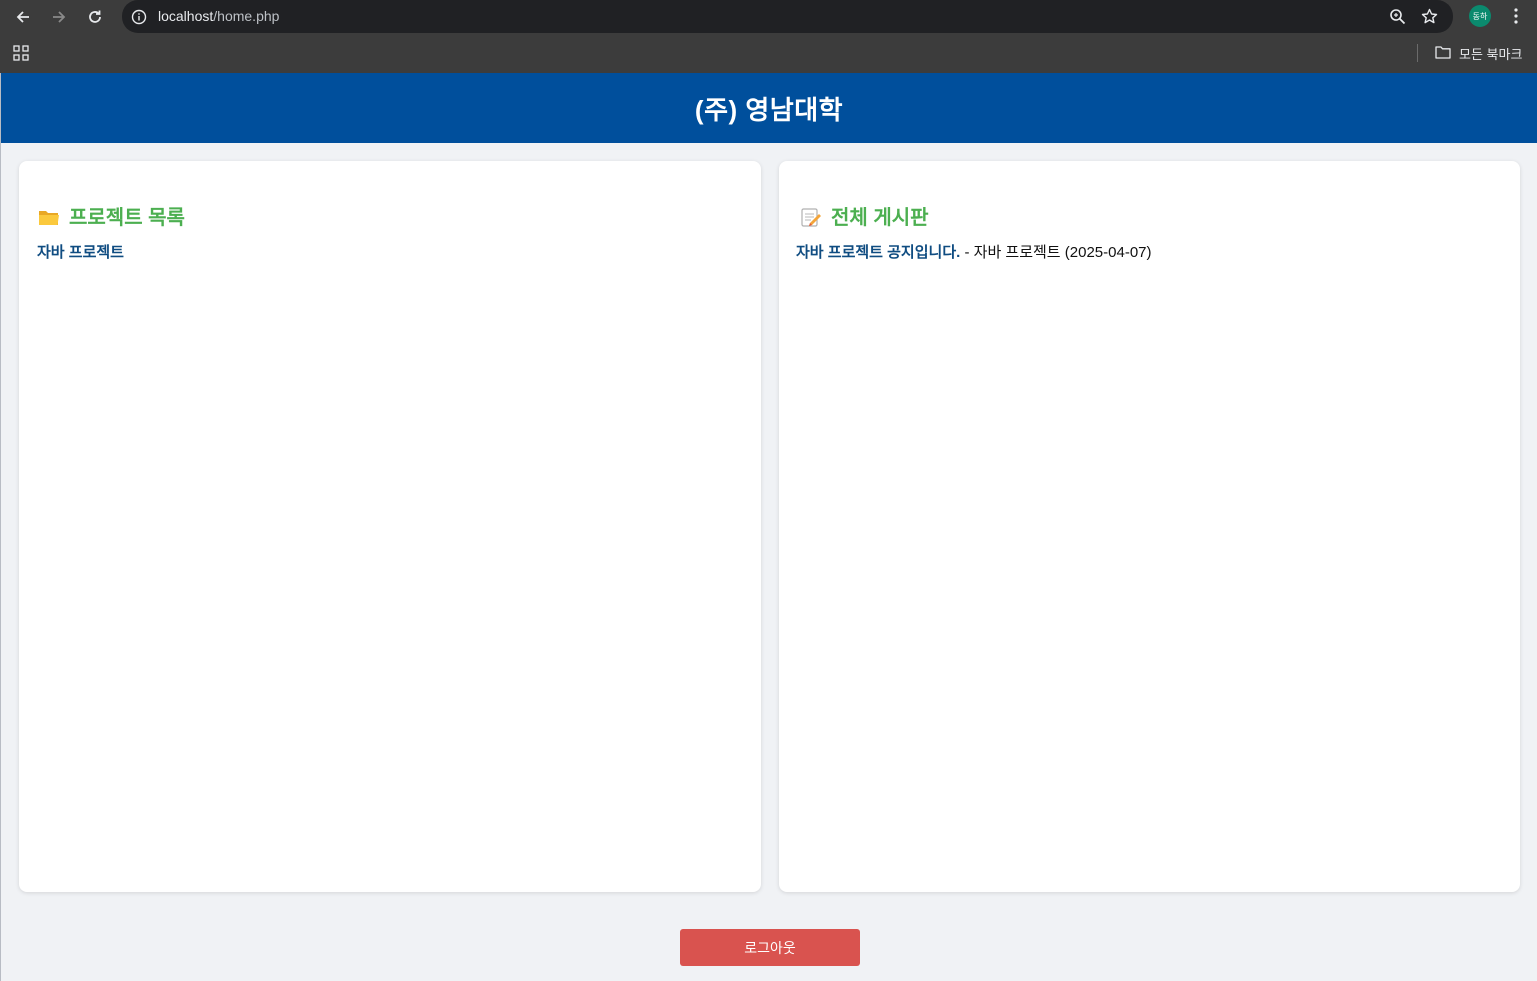  What do you see at coordinates (246, 16) in the screenshot?
I see `url-path: /home.php` at bounding box center [246, 16].